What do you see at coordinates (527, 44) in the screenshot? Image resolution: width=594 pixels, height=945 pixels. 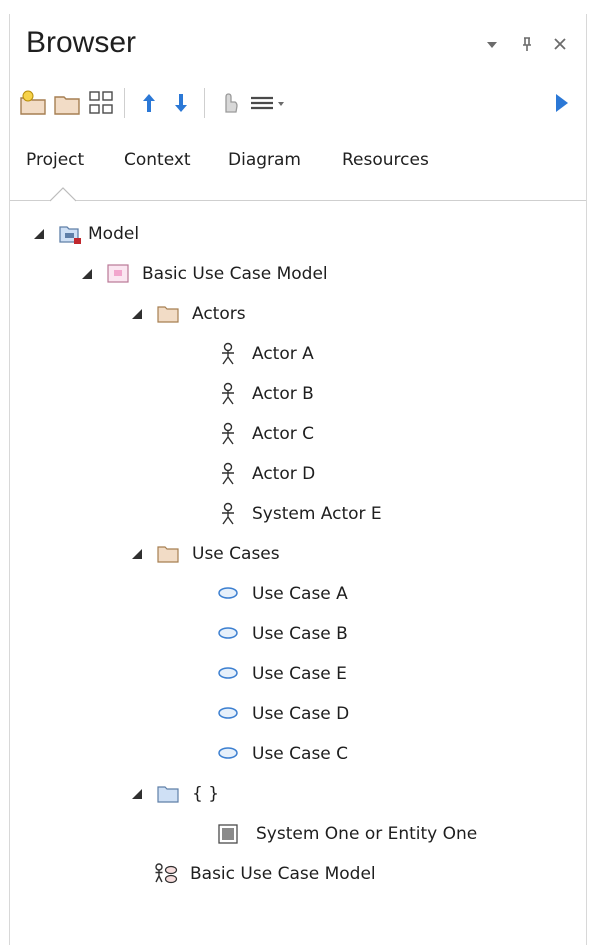 I see `pin-icon` at bounding box center [527, 44].